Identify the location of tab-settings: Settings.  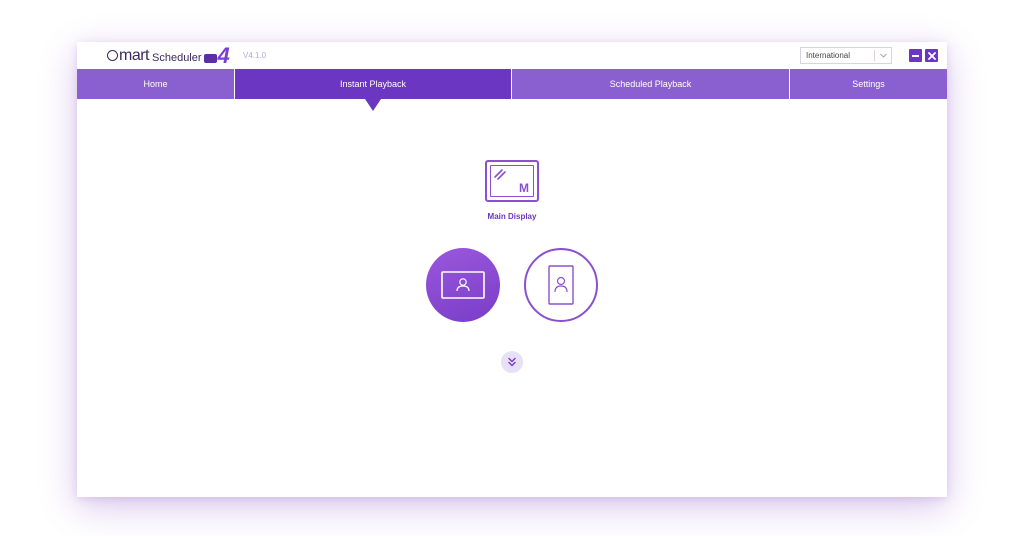
(868, 84).